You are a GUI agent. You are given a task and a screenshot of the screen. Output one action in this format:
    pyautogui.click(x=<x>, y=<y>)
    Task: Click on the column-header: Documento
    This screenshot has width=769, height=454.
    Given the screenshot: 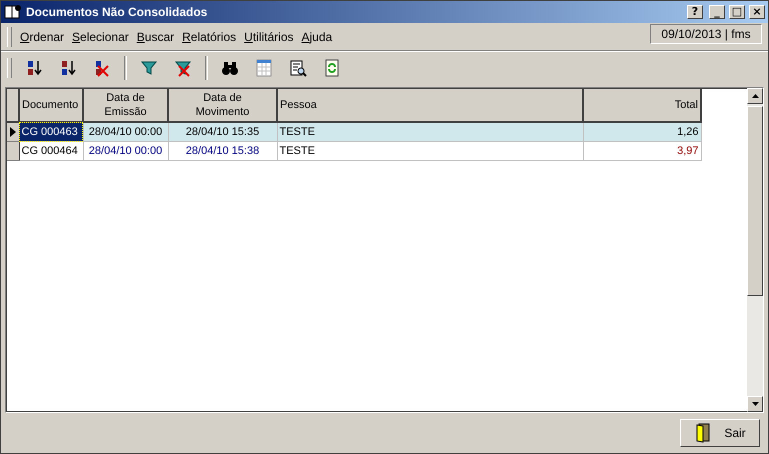 What is the action you would take?
    pyautogui.click(x=51, y=105)
    